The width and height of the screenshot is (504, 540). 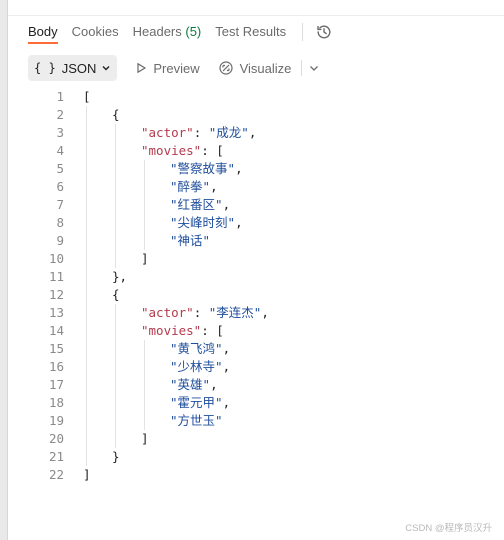 I want to click on response-tabs: Body Cookies Headers (5) Test Results, so click(x=181, y=32).